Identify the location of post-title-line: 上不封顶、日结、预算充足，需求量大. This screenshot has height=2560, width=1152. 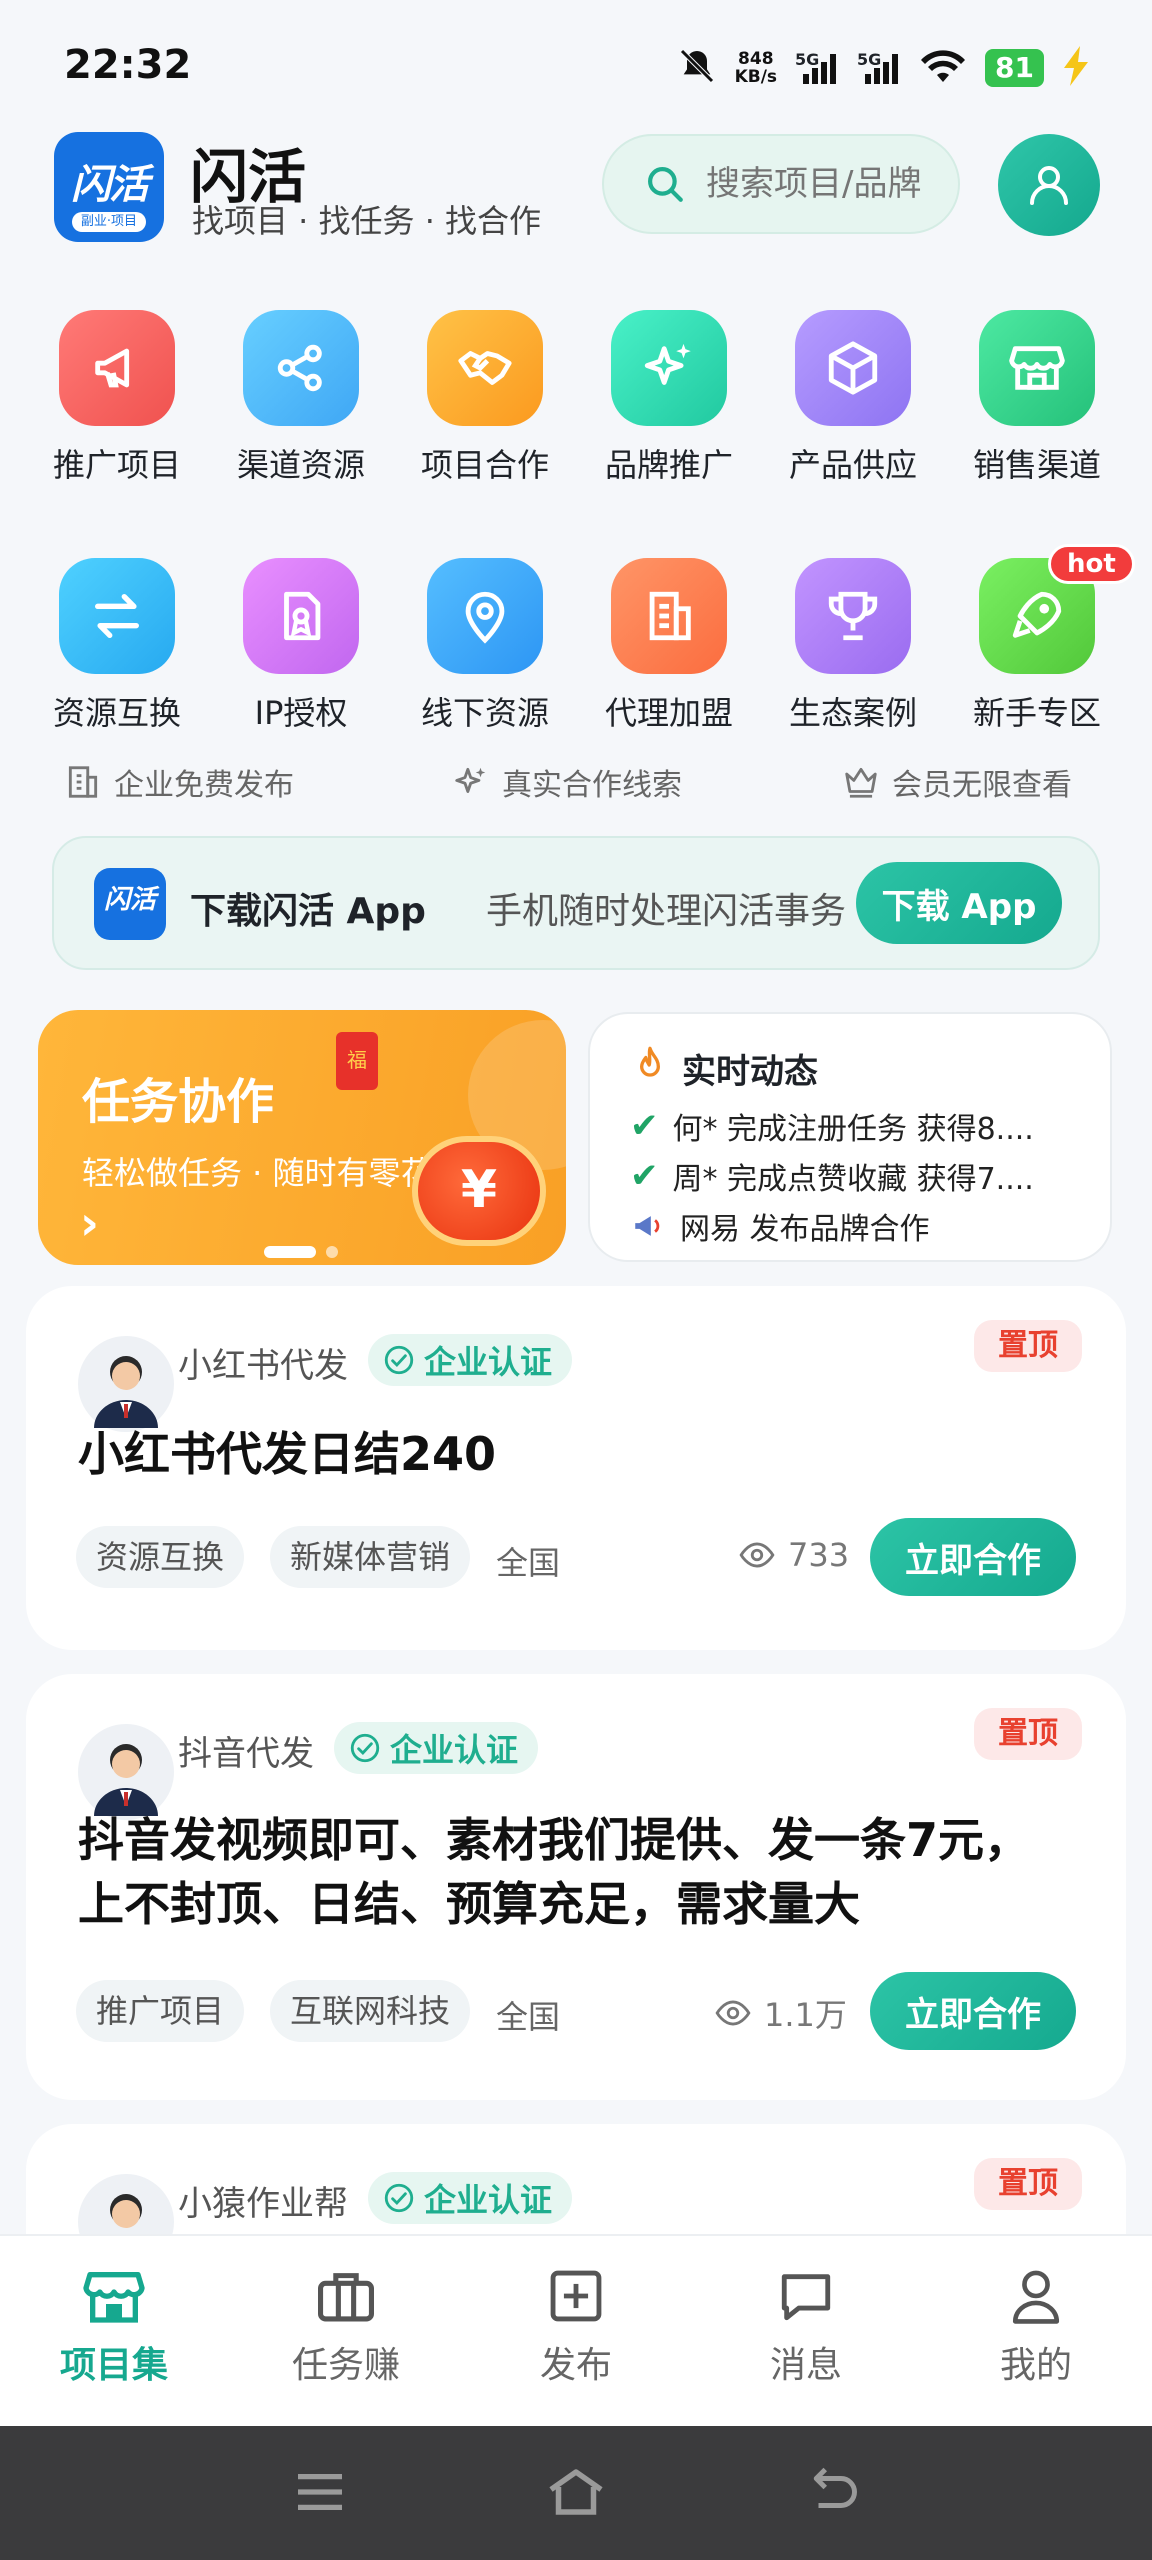
(469, 1904).